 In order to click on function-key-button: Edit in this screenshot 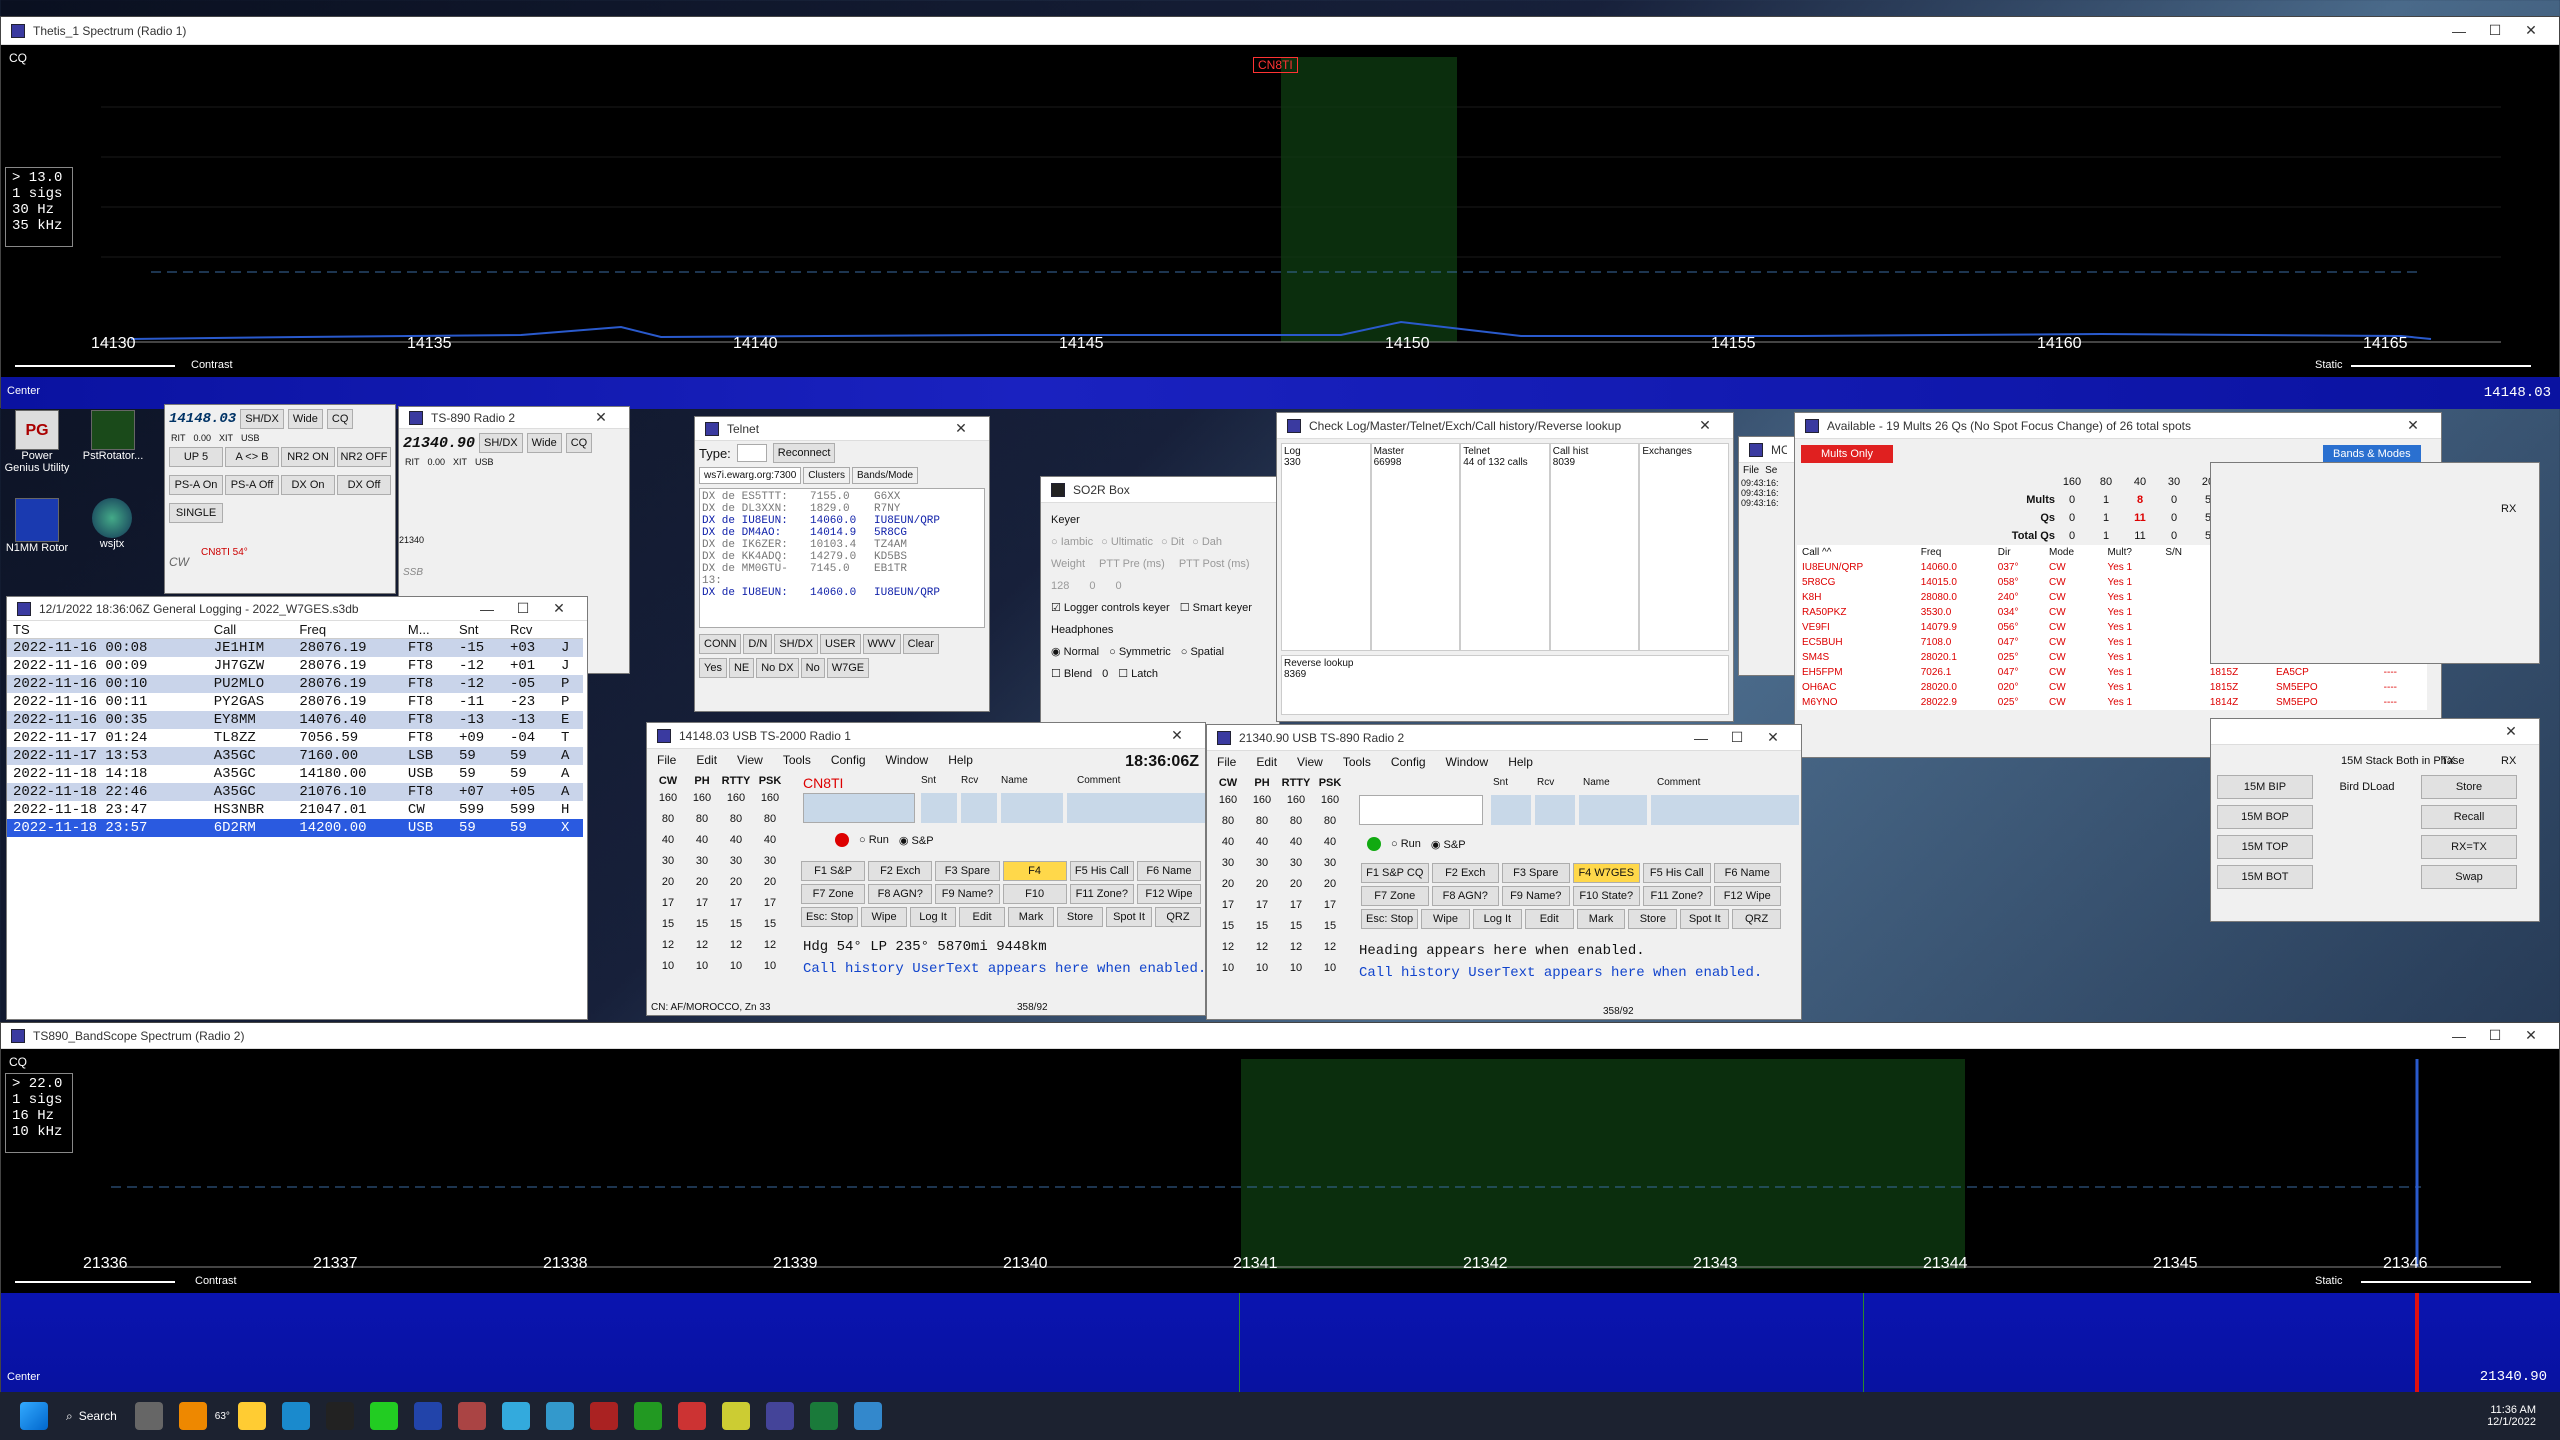, I will do `click(1549, 919)`.